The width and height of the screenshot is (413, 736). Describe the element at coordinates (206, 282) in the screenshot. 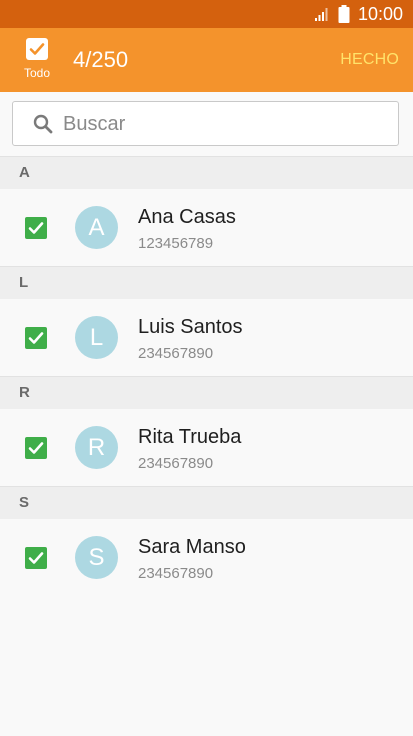

I see `section-header-l: L` at that location.